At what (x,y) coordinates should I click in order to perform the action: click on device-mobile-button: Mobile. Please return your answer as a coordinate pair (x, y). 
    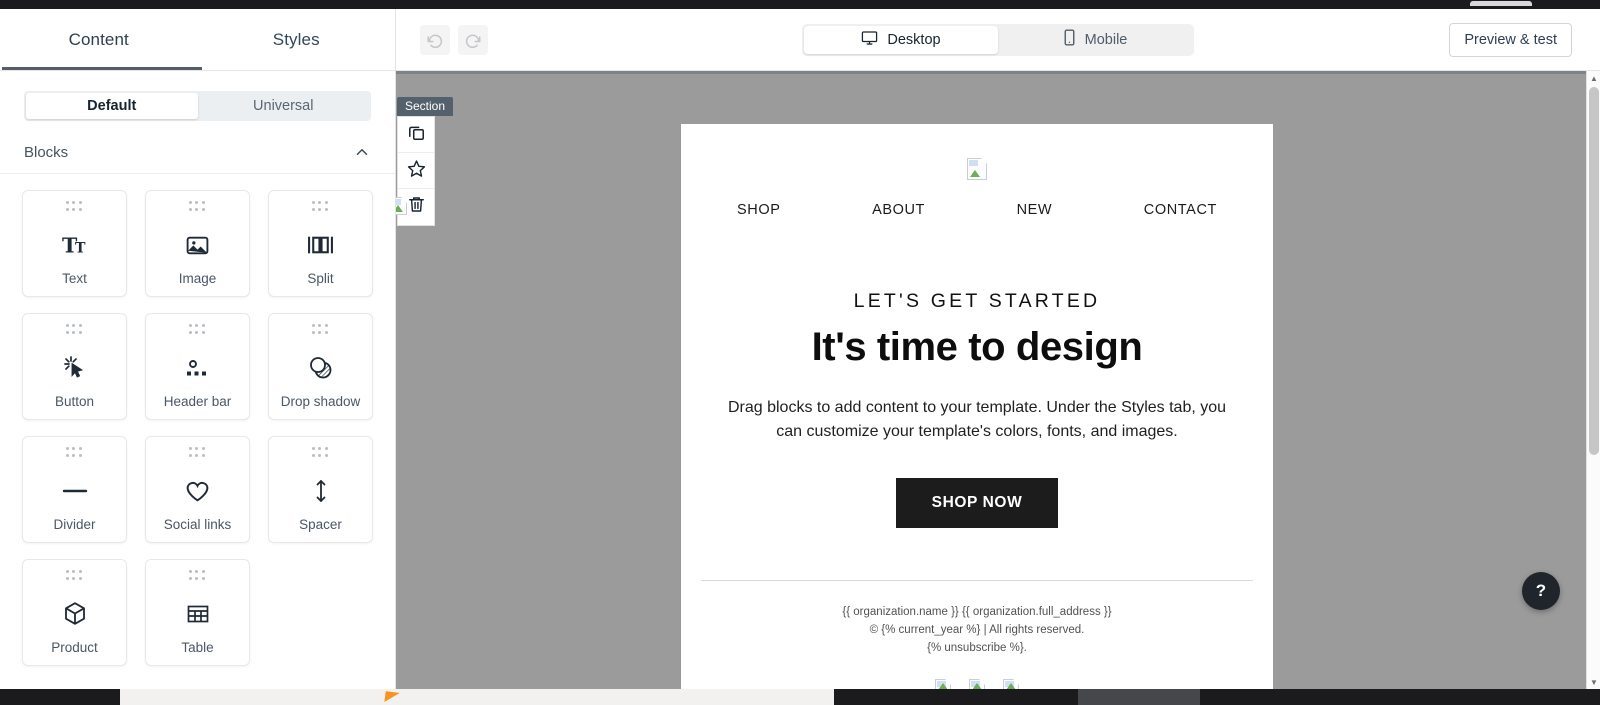
    Looking at the image, I should click on (1095, 40).